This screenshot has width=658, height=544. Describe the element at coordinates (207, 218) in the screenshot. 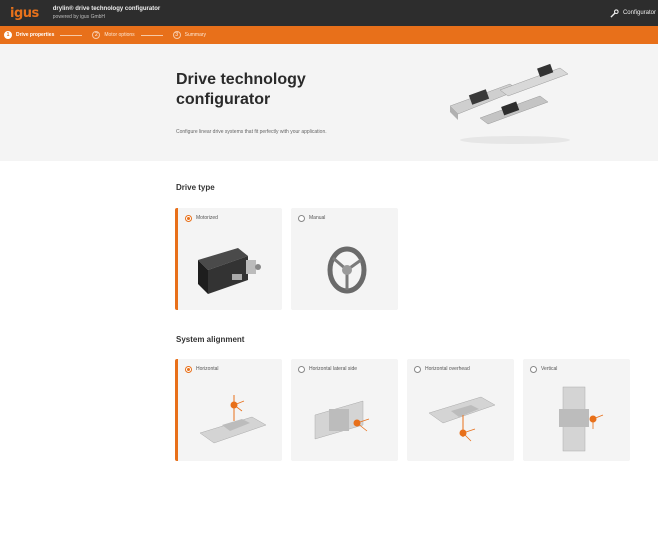

I see `option-label: Motorized` at that location.